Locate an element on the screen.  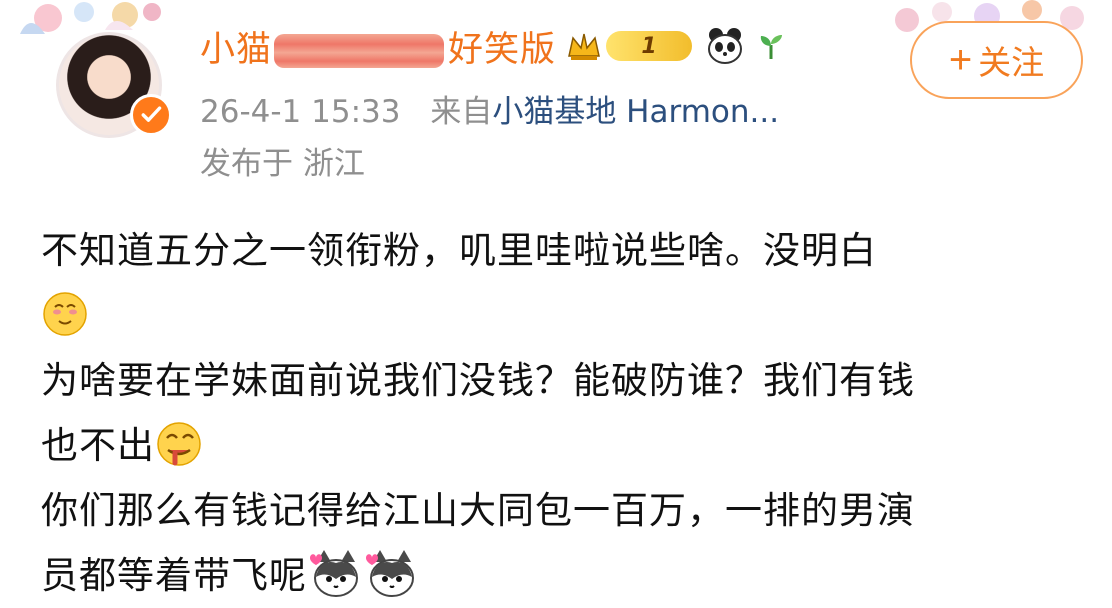
content-line-5: 员都等着带飞呢 is located at coordinates (174, 575).